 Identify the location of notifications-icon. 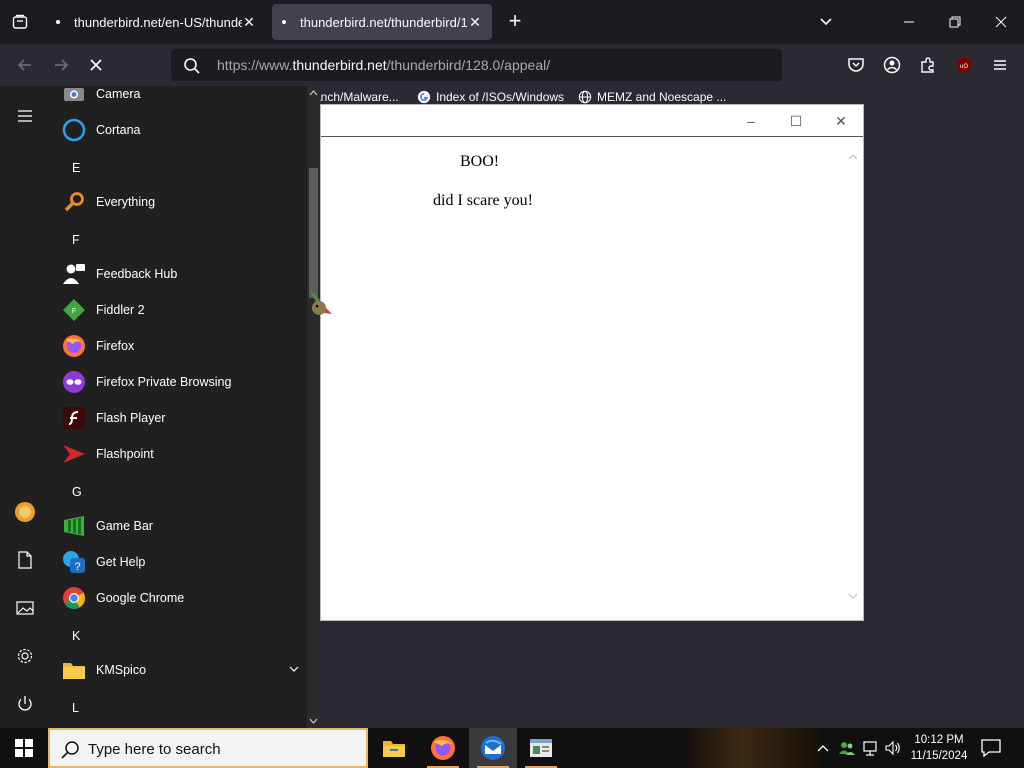
(991, 748).